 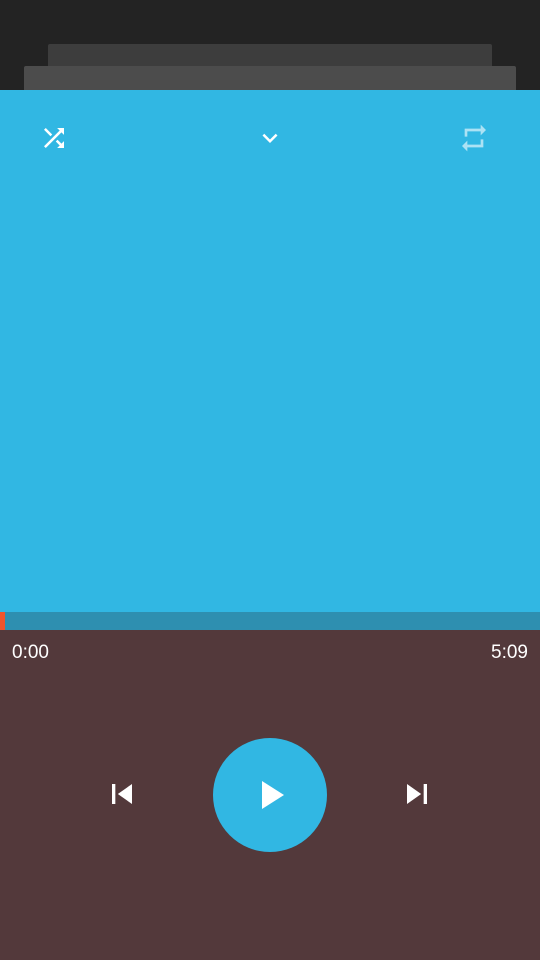 I want to click on shuffle-icon, so click(x=54, y=138).